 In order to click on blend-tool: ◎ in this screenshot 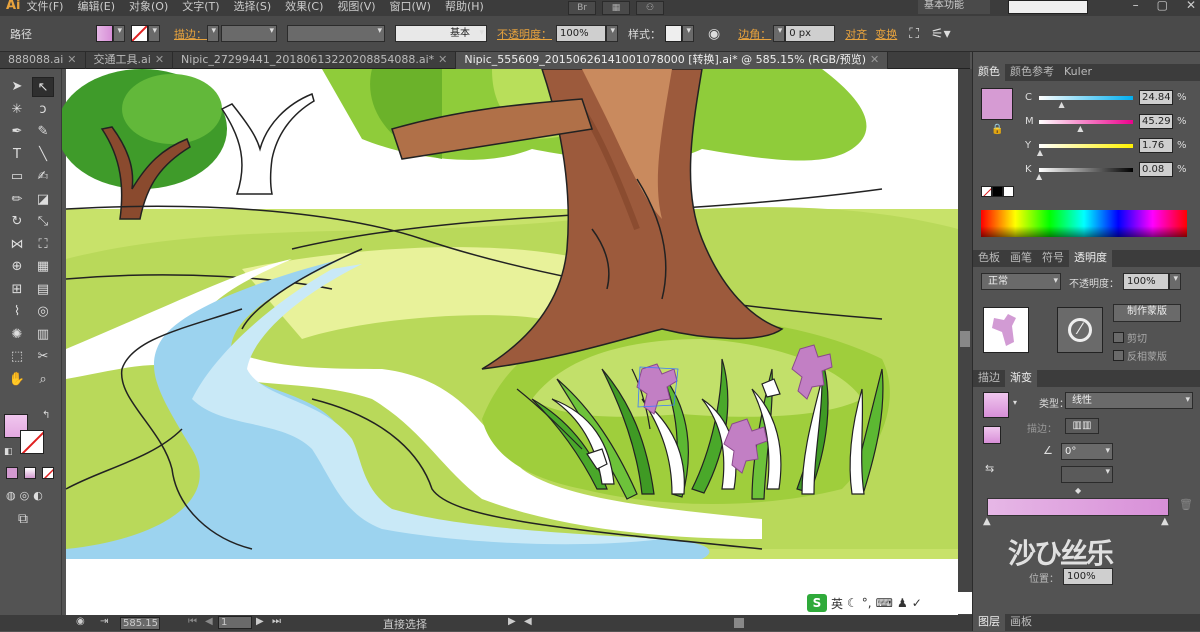, I will do `click(43, 312)`.